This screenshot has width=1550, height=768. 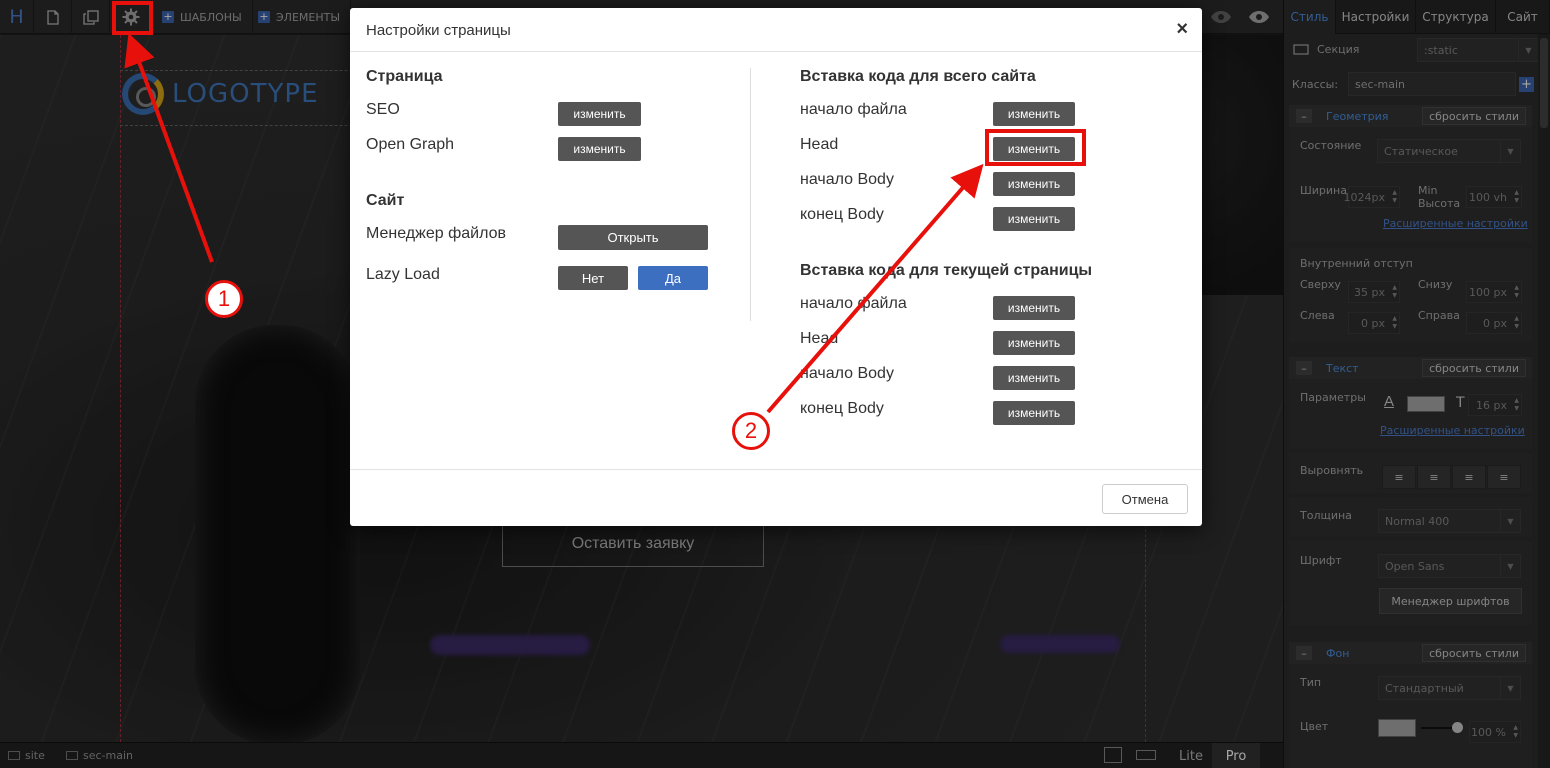 What do you see at coordinates (1034, 114) in the screenshot?
I see `site-file-start-edit-button: изменить` at bounding box center [1034, 114].